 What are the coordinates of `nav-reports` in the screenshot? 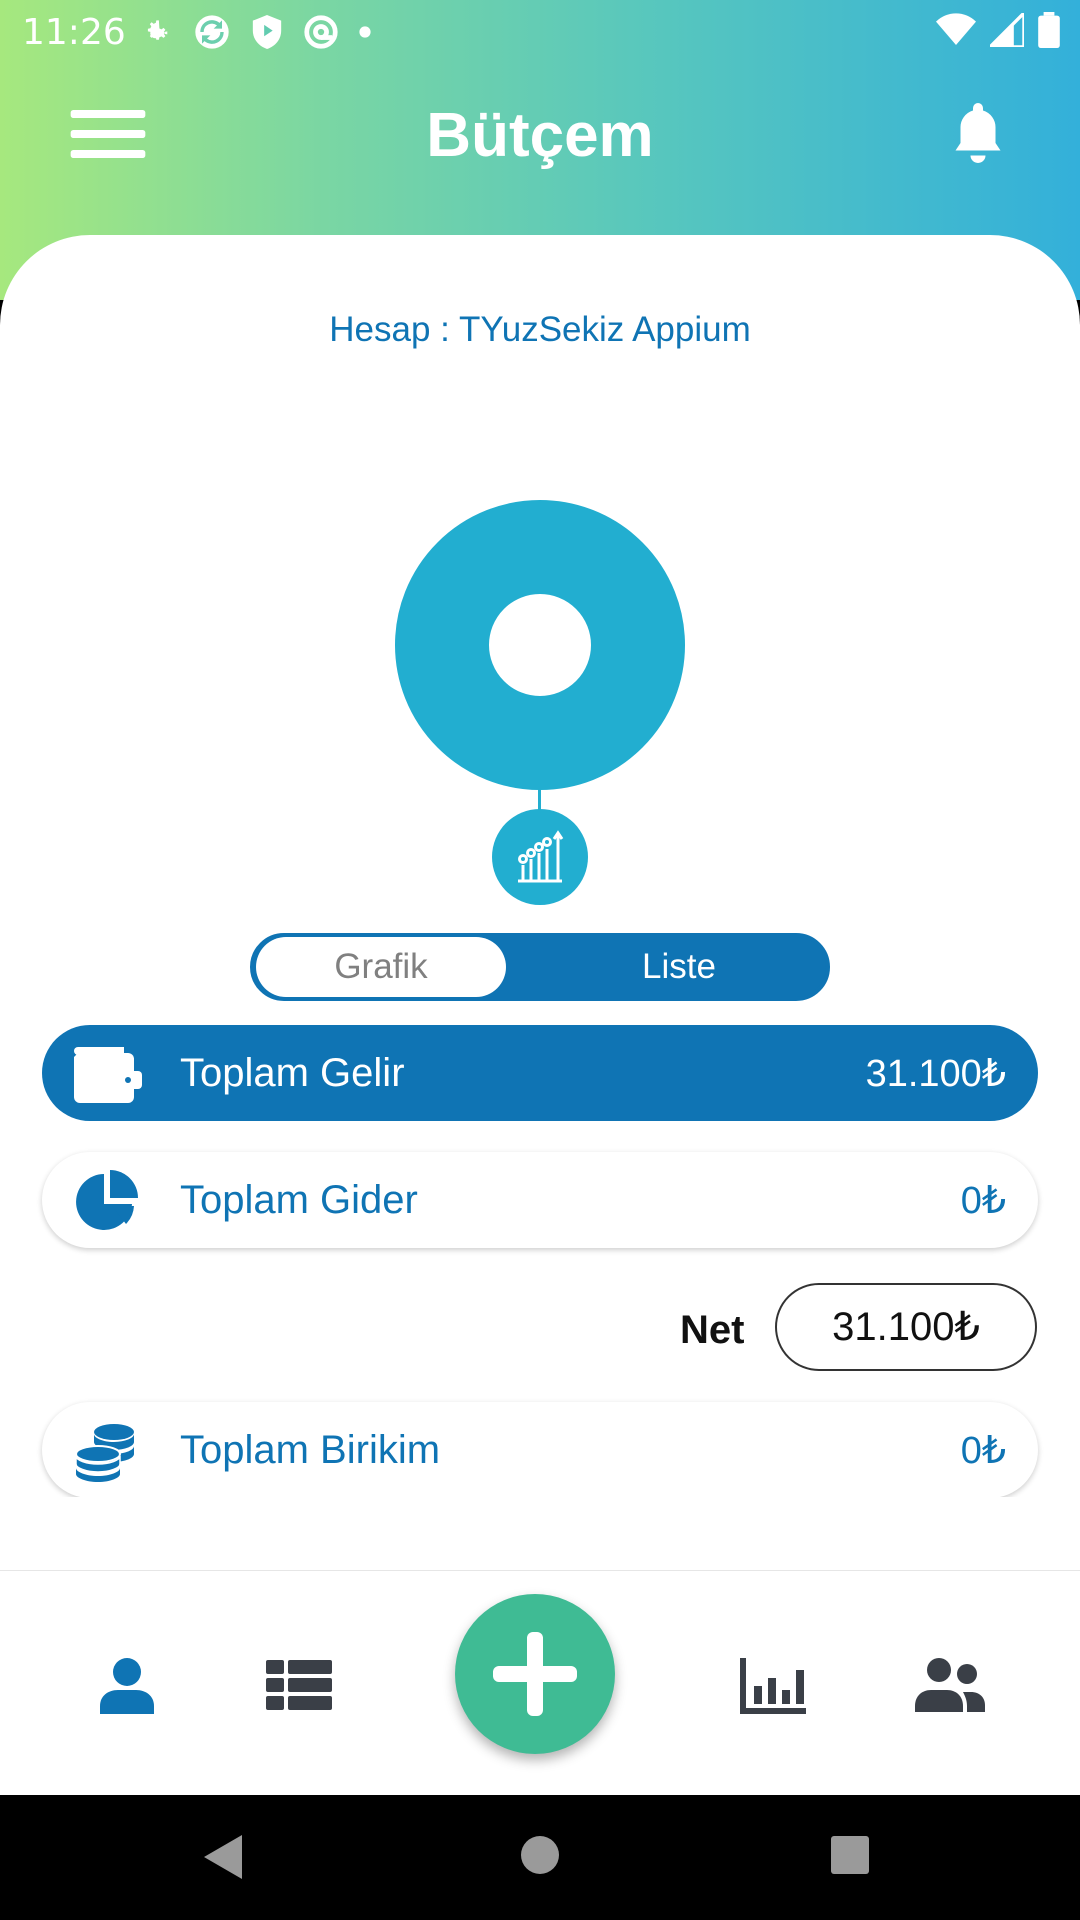 It's located at (773, 1686).